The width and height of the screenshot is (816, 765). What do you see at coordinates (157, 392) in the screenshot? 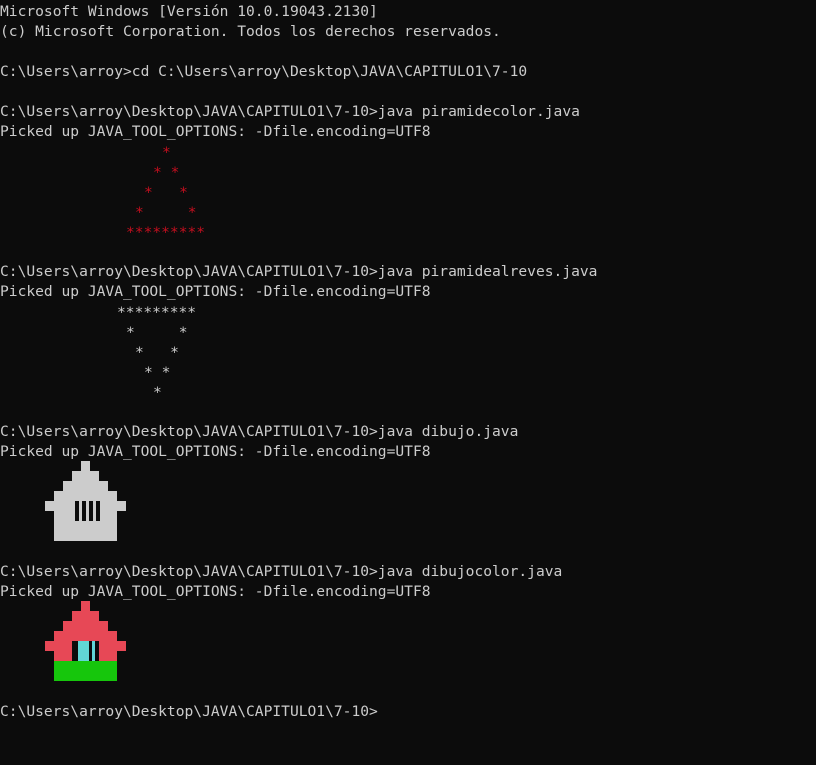
I see `pyramid-down-row: *` at bounding box center [157, 392].